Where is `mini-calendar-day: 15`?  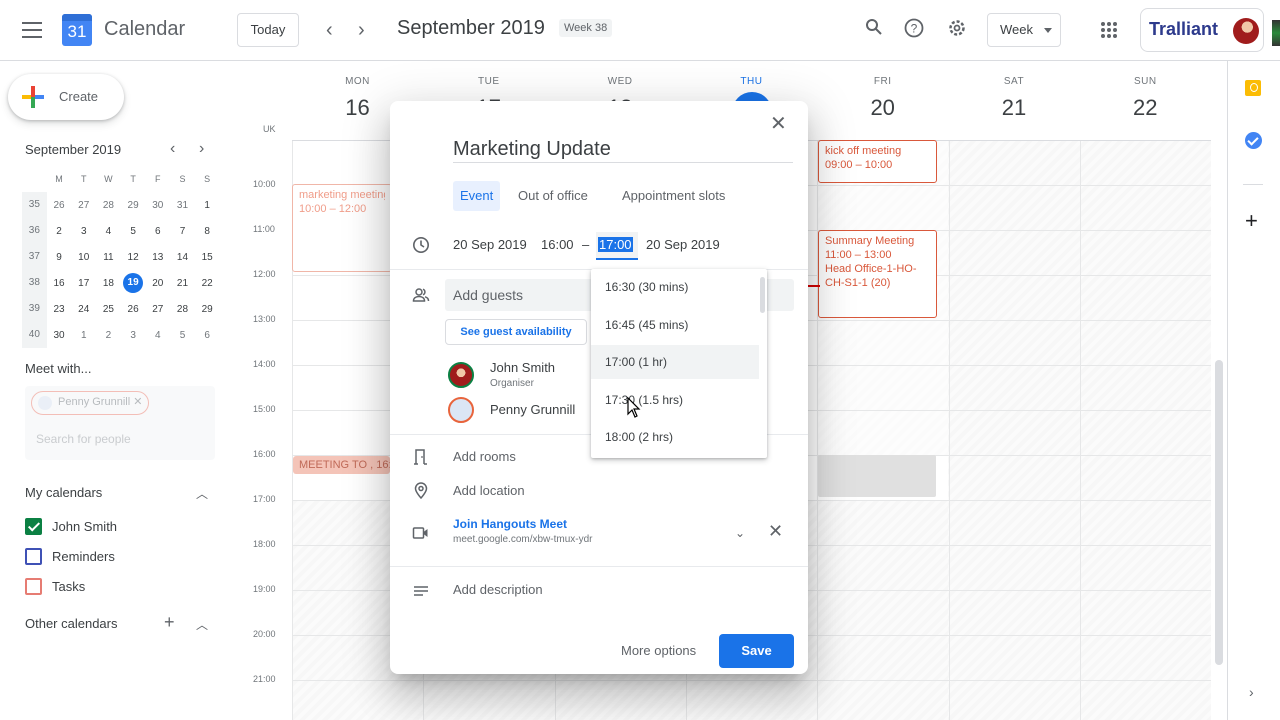 mini-calendar-day: 15 is located at coordinates (207, 257).